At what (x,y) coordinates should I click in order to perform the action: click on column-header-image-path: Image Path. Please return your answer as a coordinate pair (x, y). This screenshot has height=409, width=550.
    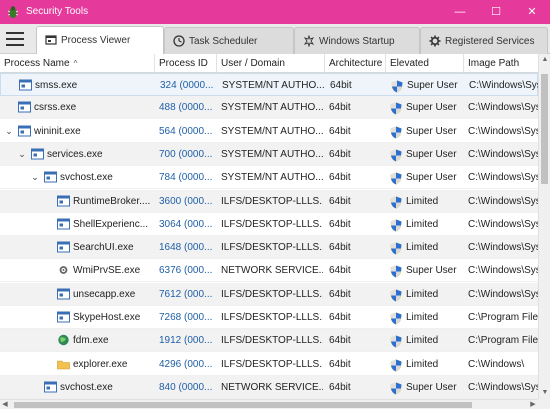
    Looking at the image, I should click on (501, 63).